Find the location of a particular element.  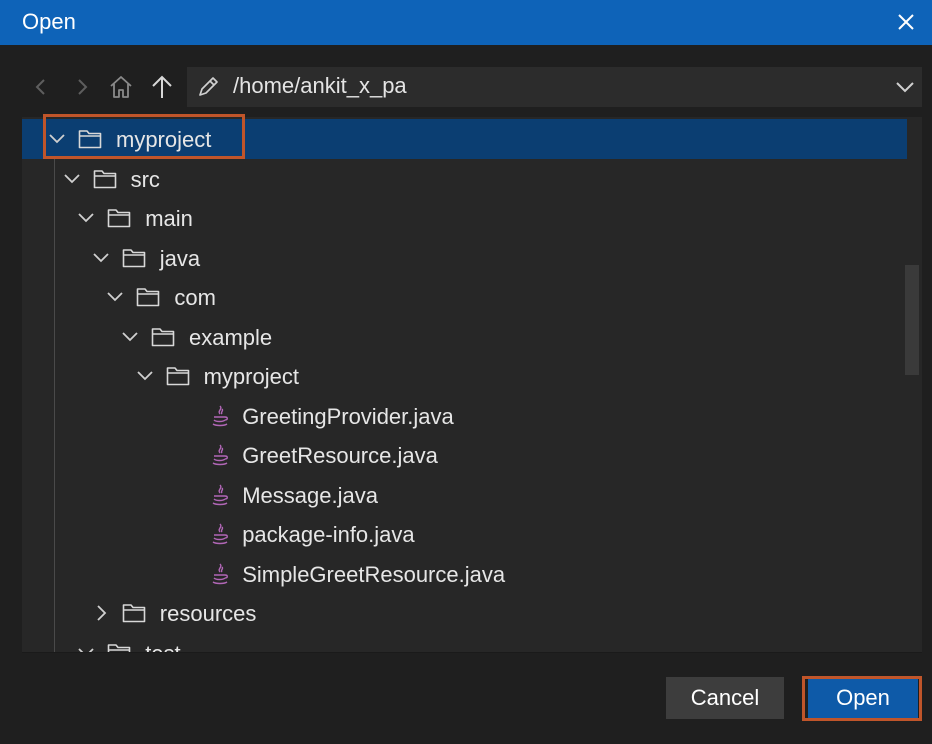

chevron-left-icon is located at coordinates (40, 87).